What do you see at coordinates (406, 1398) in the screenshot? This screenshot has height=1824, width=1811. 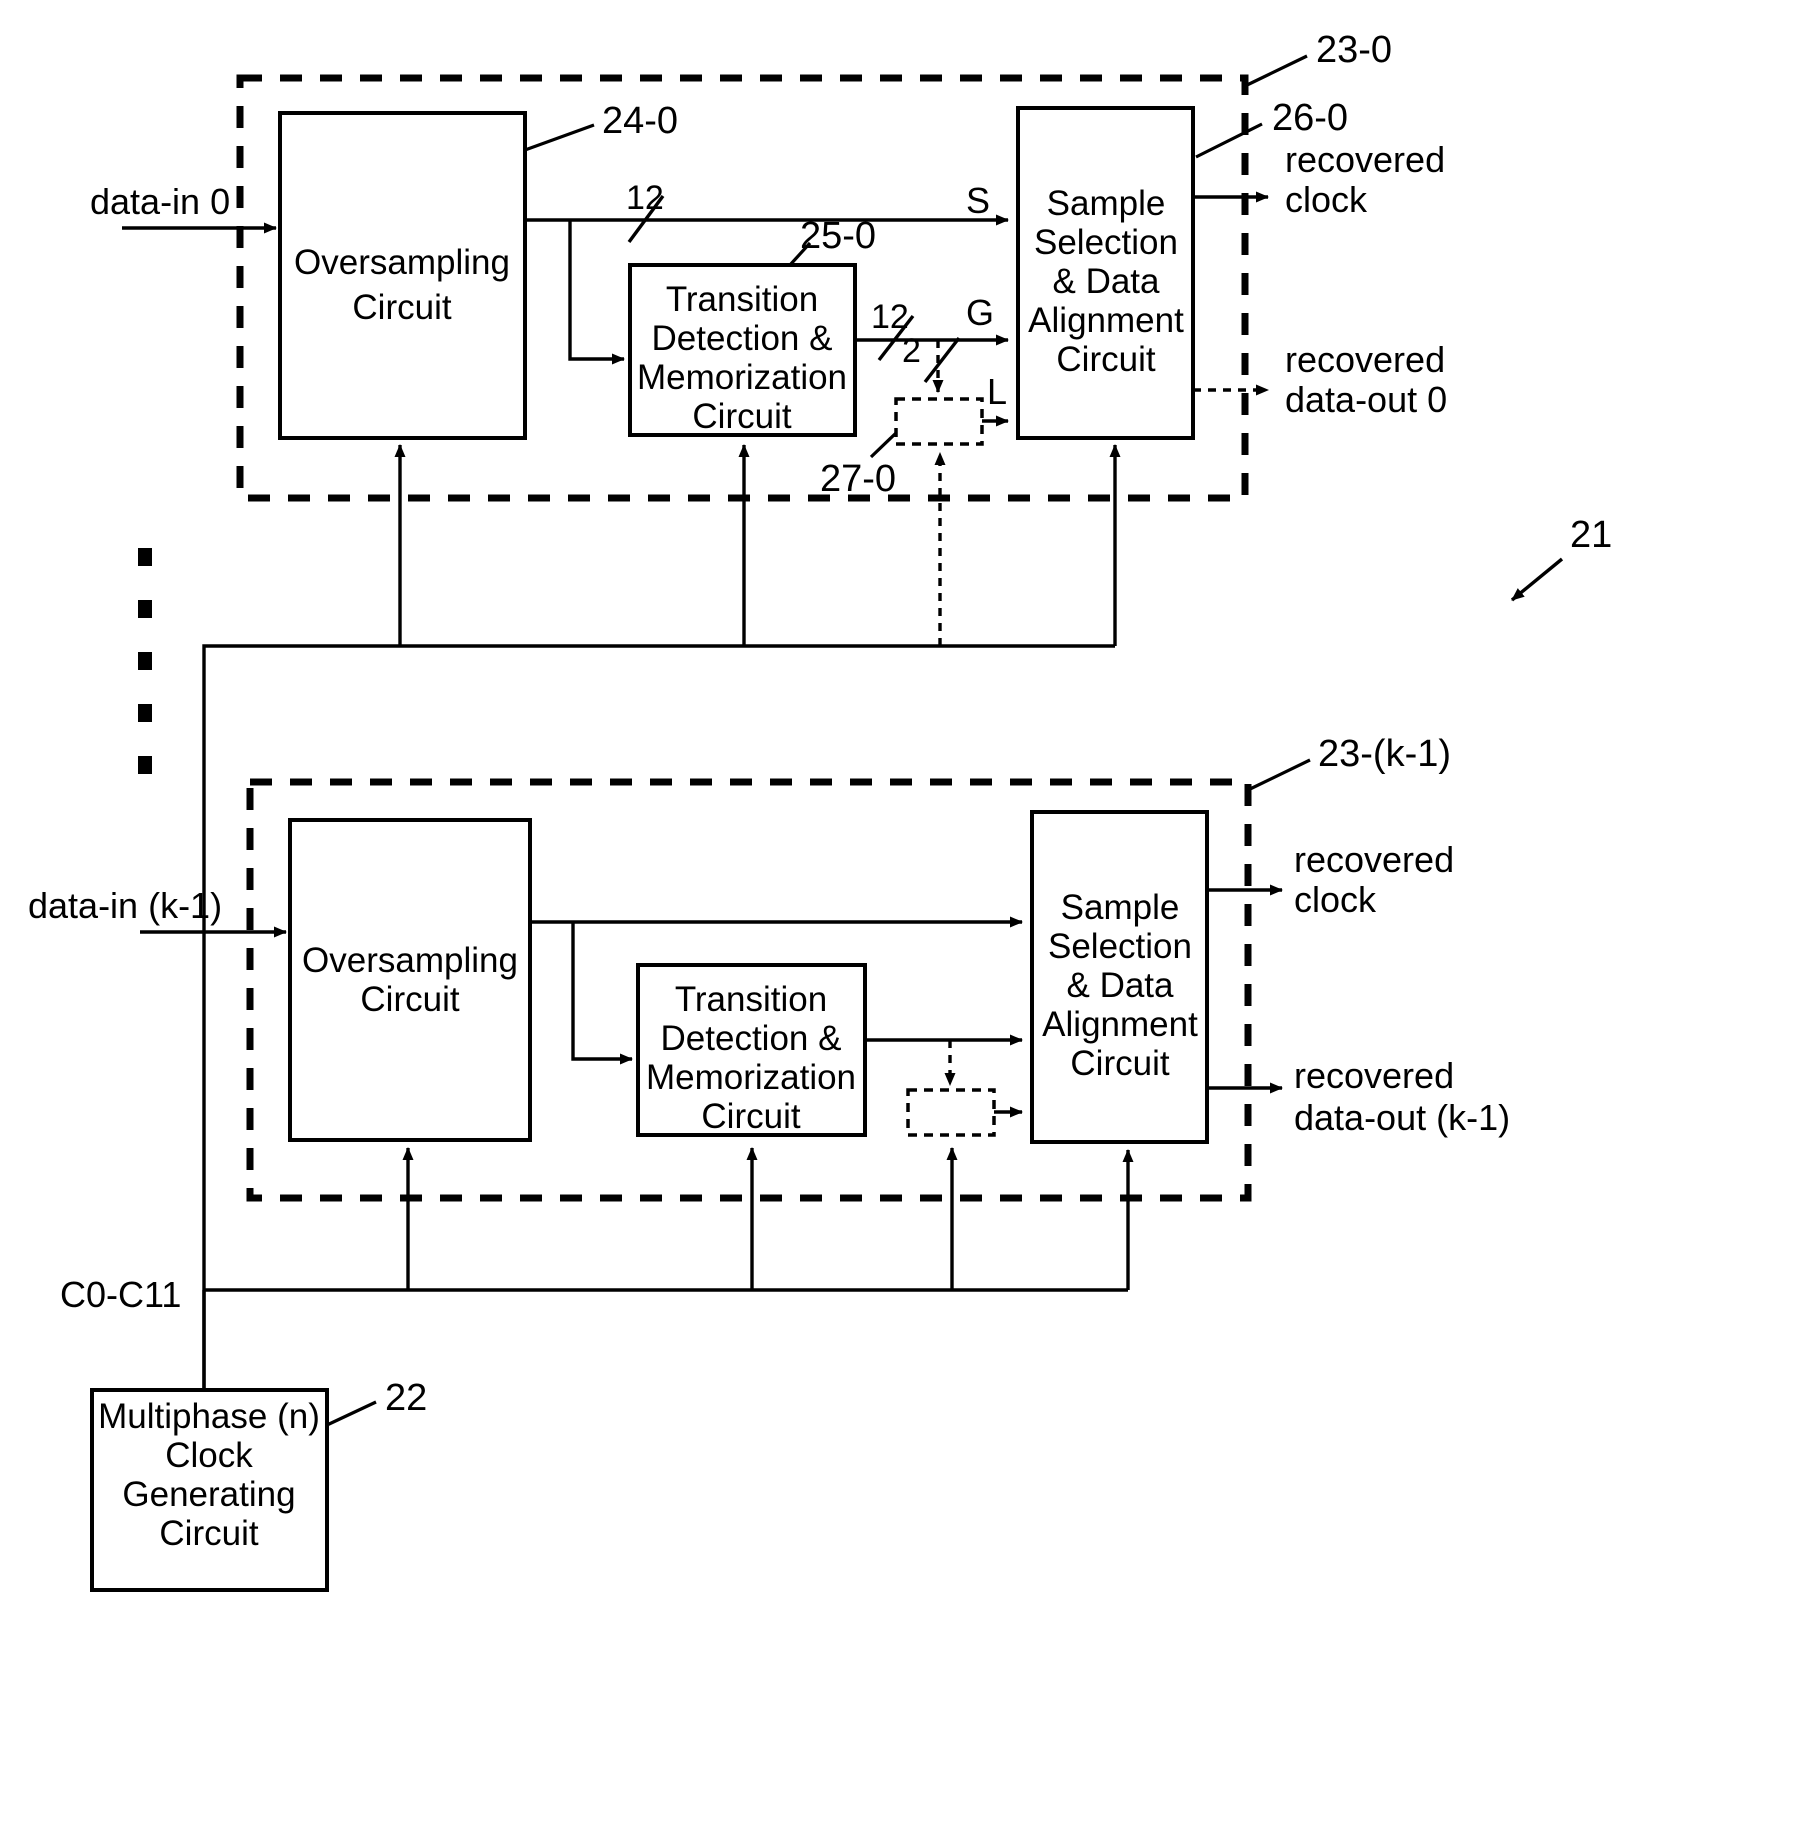 I see `ref-label-22: 22` at bounding box center [406, 1398].